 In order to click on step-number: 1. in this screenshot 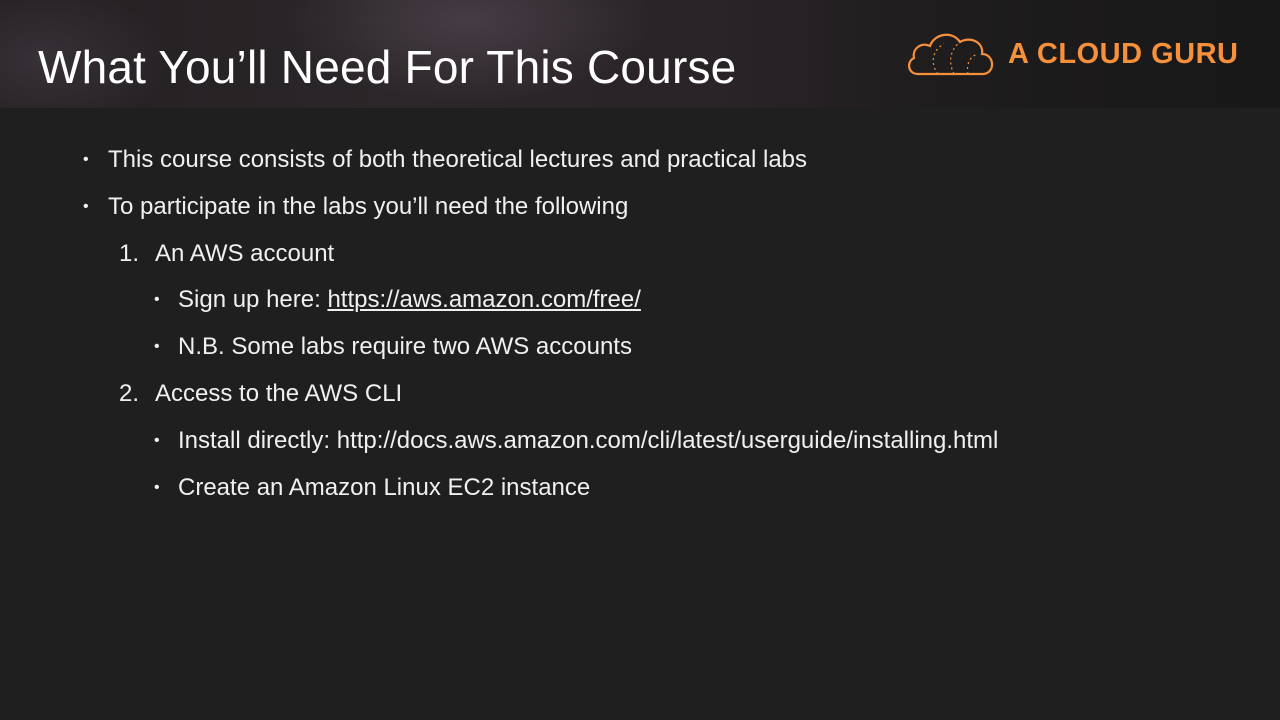, I will do `click(129, 253)`.